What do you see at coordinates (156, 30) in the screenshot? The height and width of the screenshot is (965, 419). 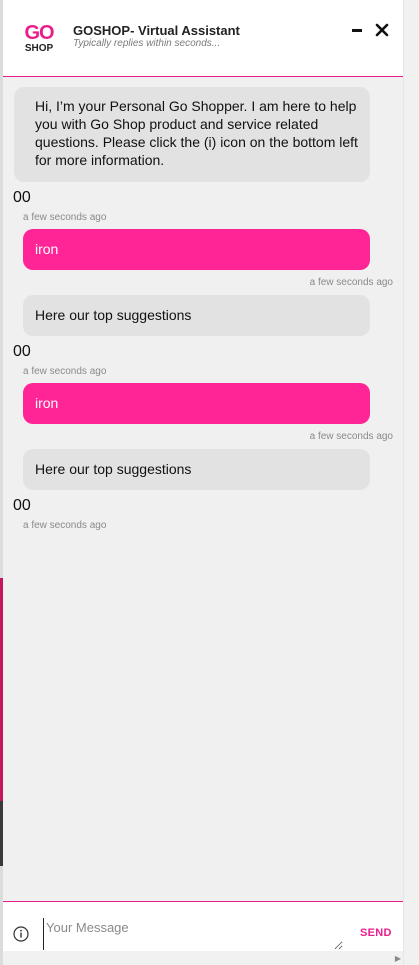 I see `chat-title: GOSHOP- Virtual Assistant` at bounding box center [156, 30].